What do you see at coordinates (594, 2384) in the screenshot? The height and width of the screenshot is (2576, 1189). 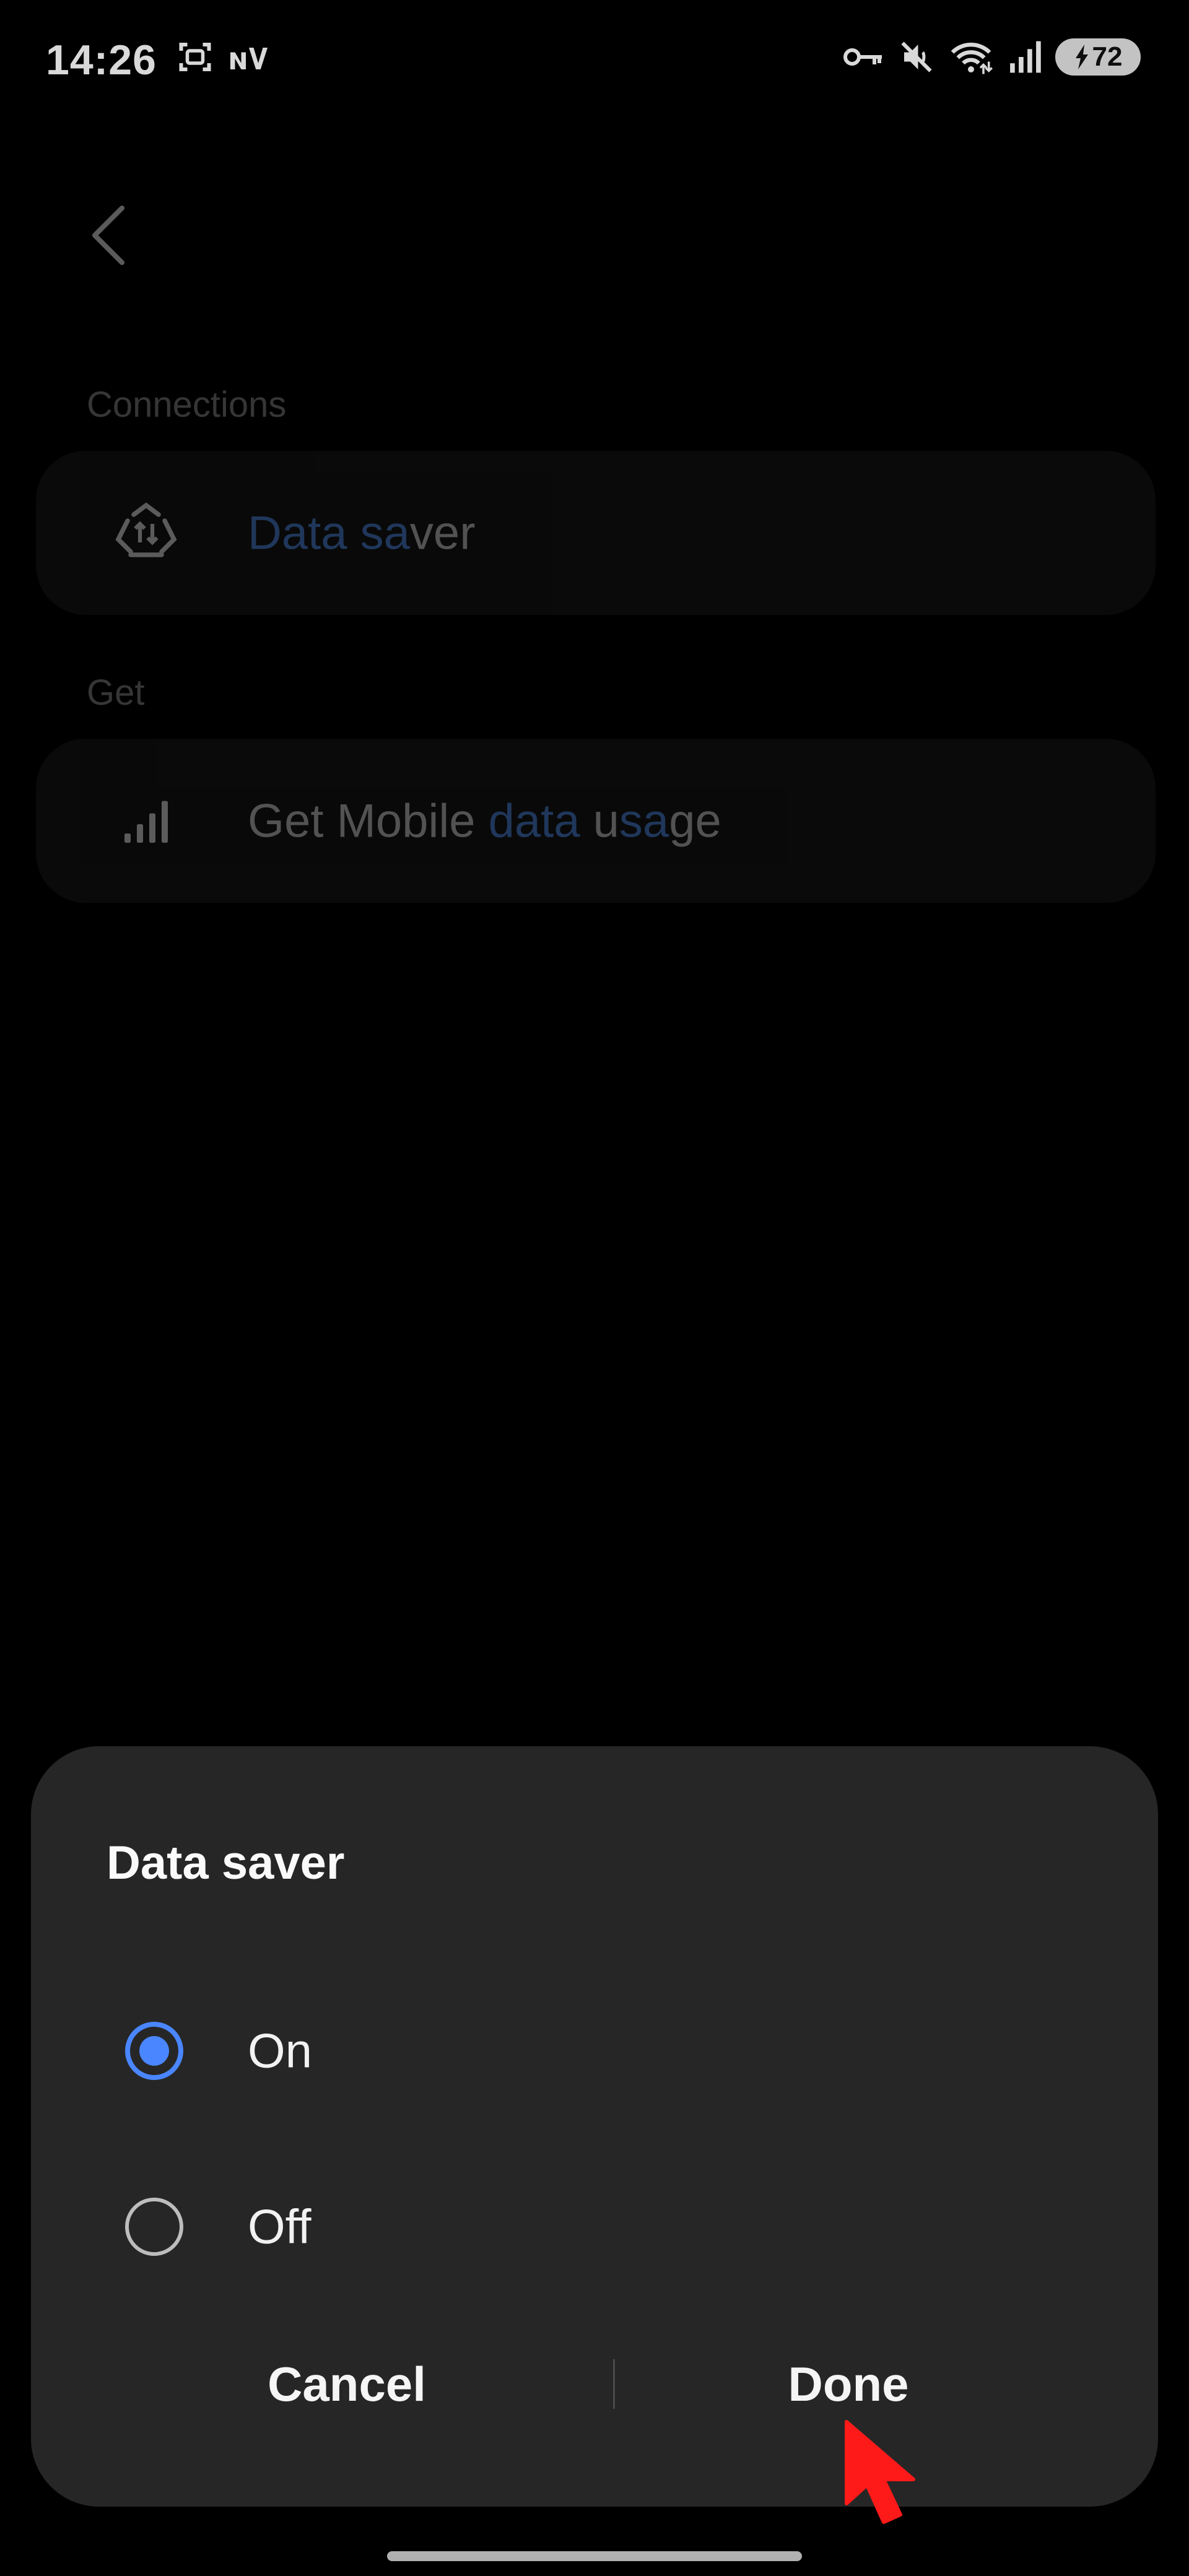 I see `dialog-actions: Cancel Done` at bounding box center [594, 2384].